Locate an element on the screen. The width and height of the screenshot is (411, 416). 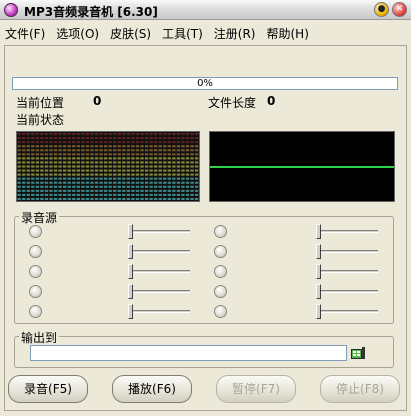
title-bar: MP3音频录音机 [6.30] ● ✕ is located at coordinates (205, 10).